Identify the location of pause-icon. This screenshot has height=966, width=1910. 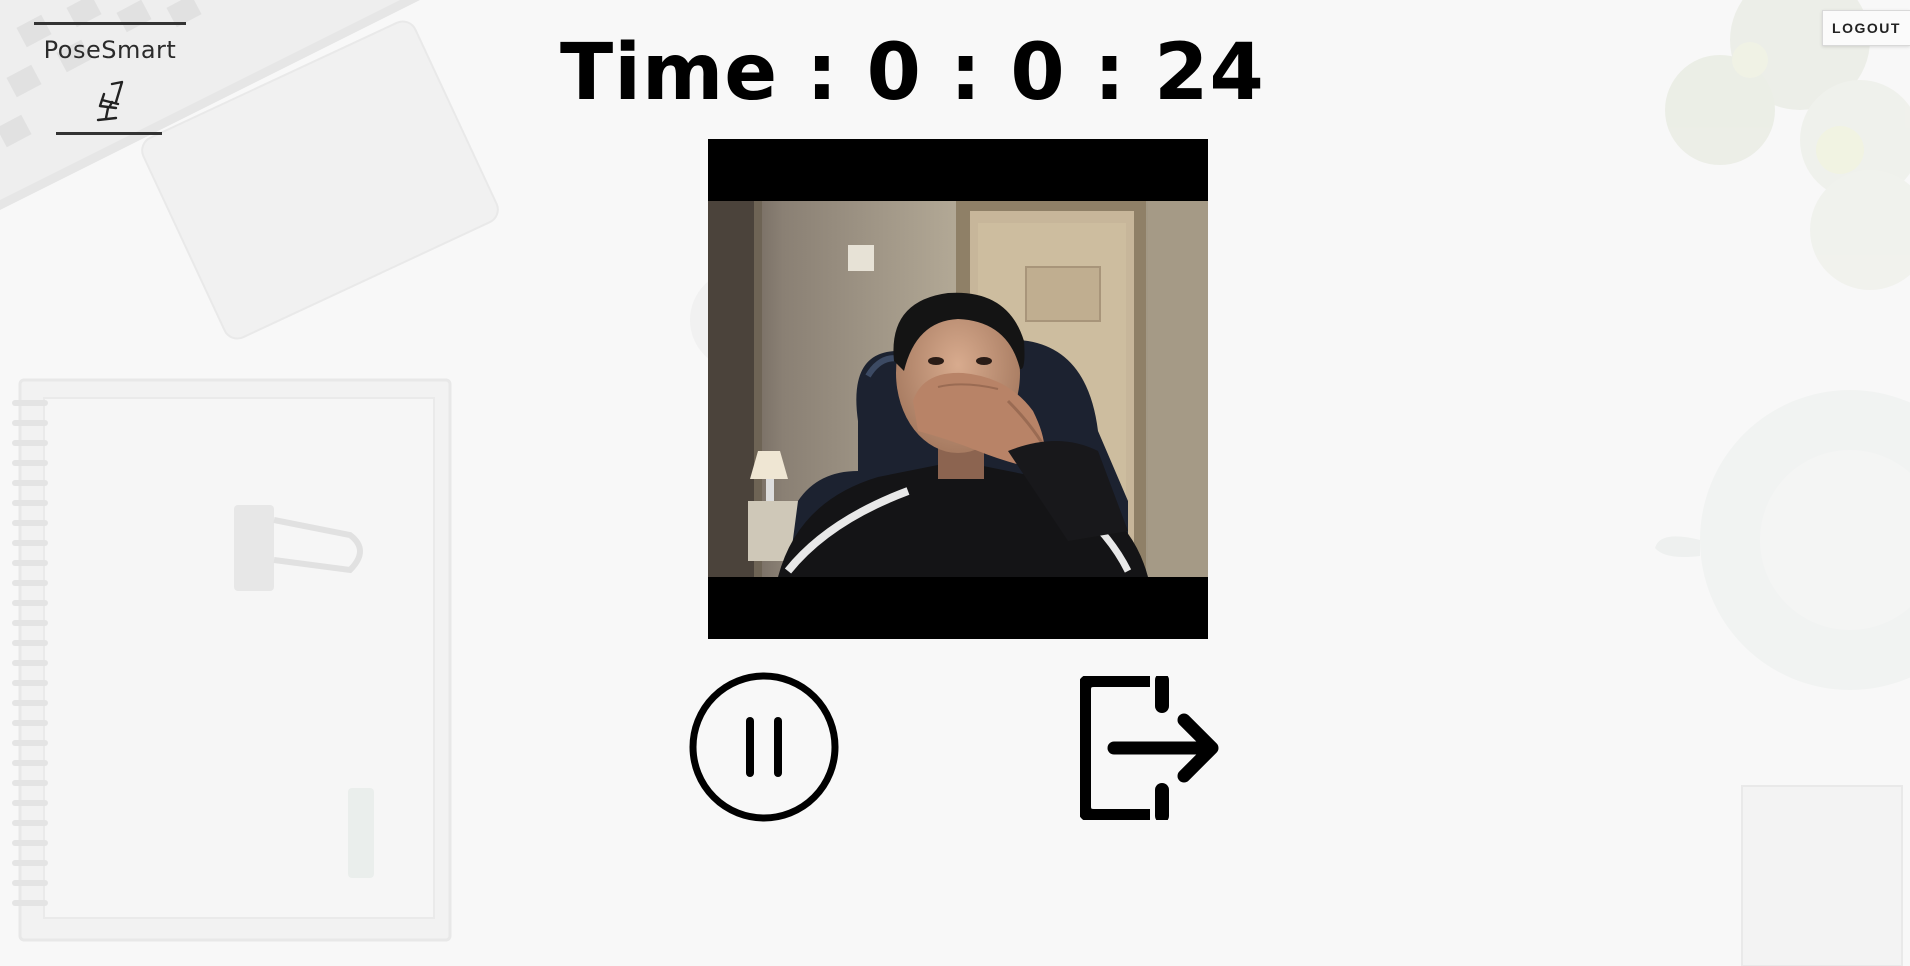
(764, 747).